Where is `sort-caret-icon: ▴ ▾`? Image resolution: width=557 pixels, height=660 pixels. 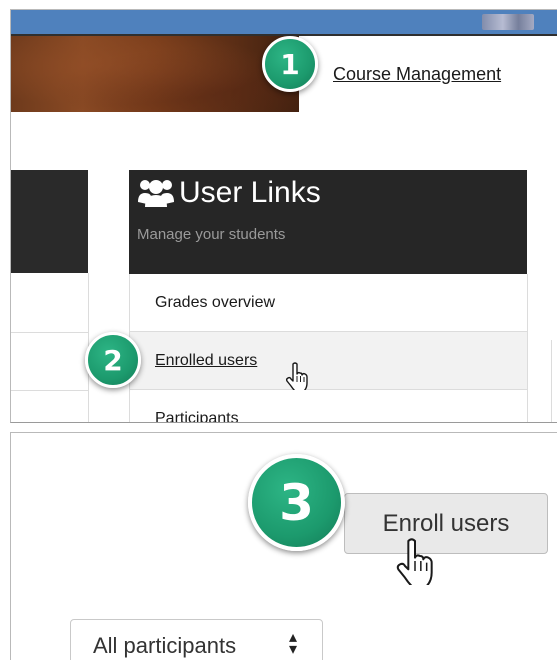 sort-caret-icon: ▴ ▾ is located at coordinates (293, 643).